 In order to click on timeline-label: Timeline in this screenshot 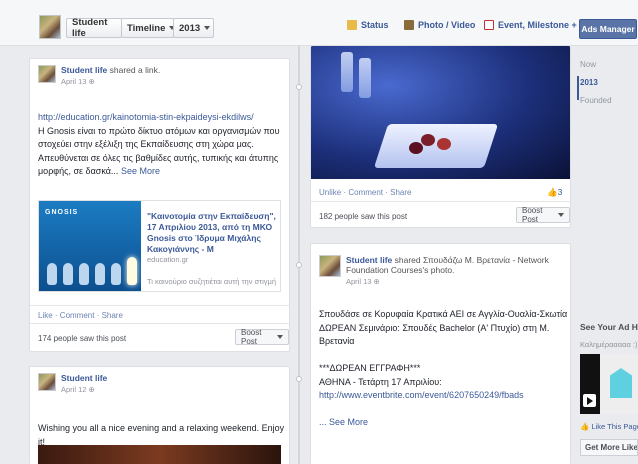, I will do `click(146, 28)`.